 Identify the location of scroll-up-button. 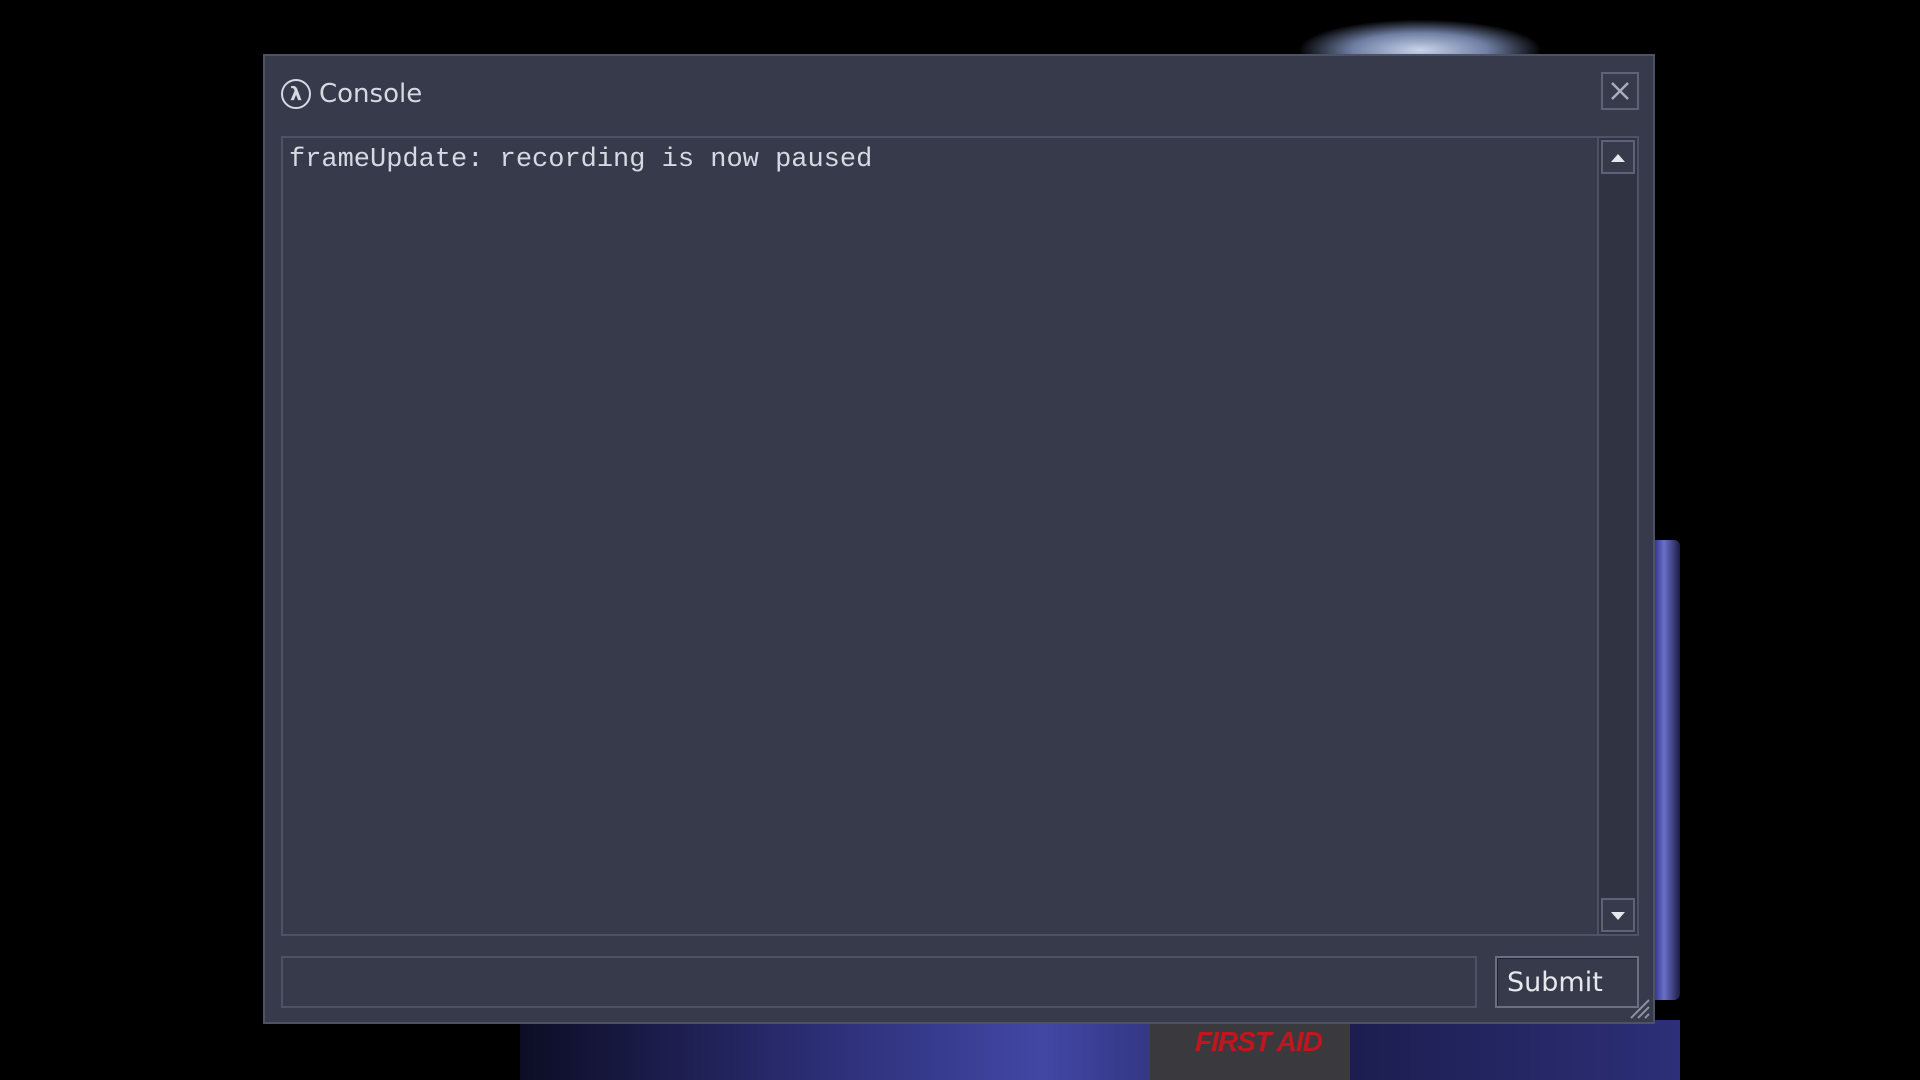
(1618, 157).